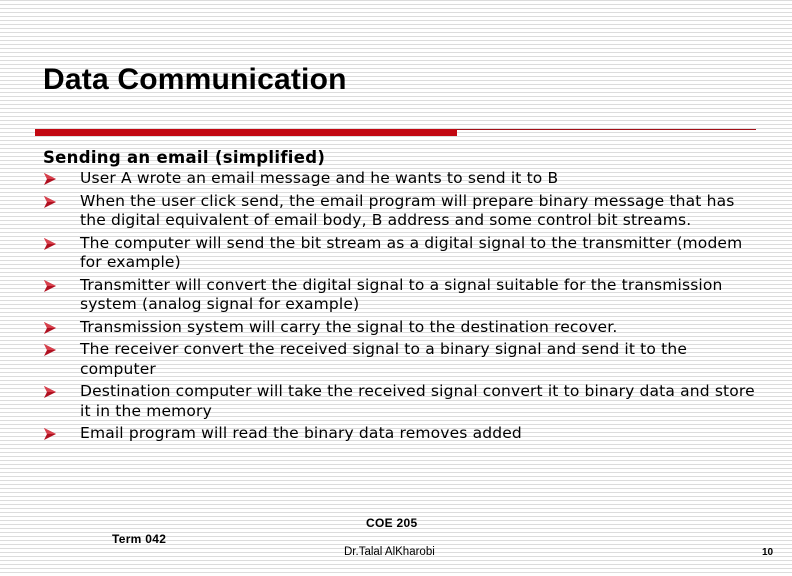  What do you see at coordinates (195, 79) in the screenshot?
I see `slide-title: Data Communication` at bounding box center [195, 79].